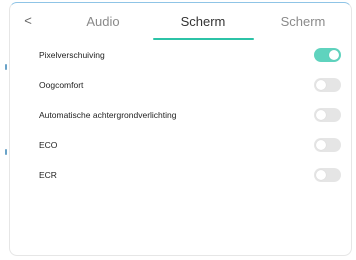 Image resolution: width=356 pixels, height=260 pixels. I want to click on setting-row-pixelverschuiving: Pixelverschuiving, so click(180, 56).